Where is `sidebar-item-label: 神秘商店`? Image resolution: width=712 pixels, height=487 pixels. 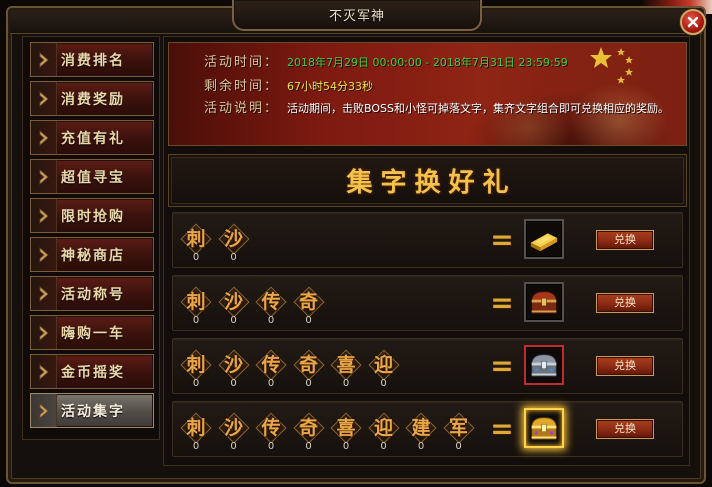 sidebar-item-label: 神秘商店 is located at coordinates (93, 255).